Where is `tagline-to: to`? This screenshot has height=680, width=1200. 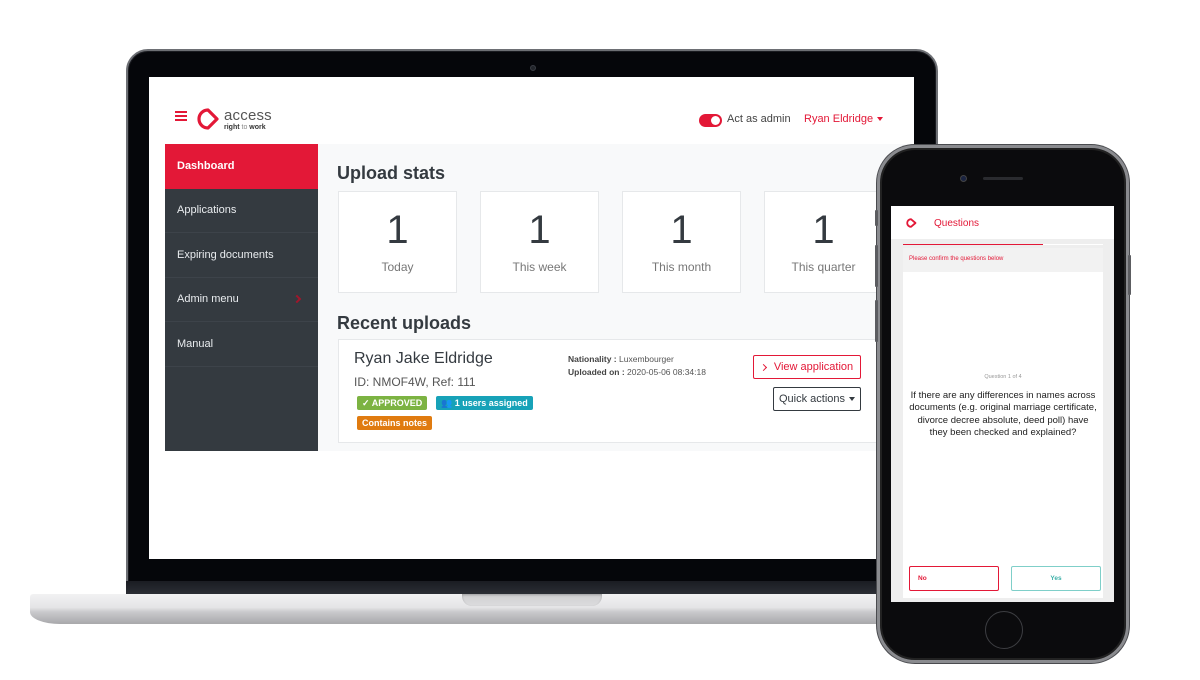 tagline-to: to is located at coordinates (244, 127).